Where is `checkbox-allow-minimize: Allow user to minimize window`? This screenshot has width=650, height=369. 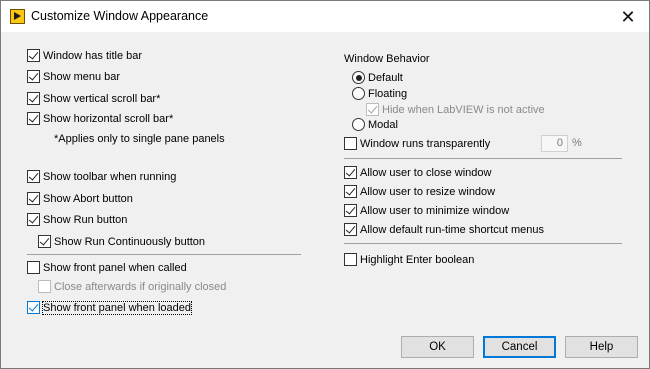
checkbox-allow-minimize: Allow user to minimize window is located at coordinates (426, 210).